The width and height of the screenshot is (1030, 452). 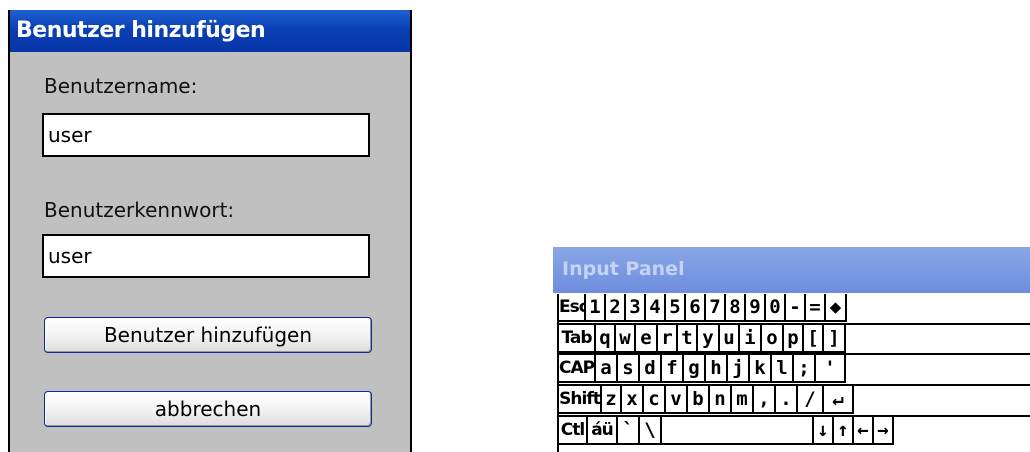 I want to click on escape-key: Esc, so click(x=572, y=308).